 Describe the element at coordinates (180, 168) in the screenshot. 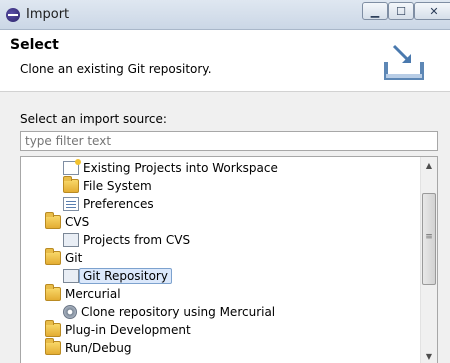

I see `tree-item-label: Existing Projects into Workspace` at that location.